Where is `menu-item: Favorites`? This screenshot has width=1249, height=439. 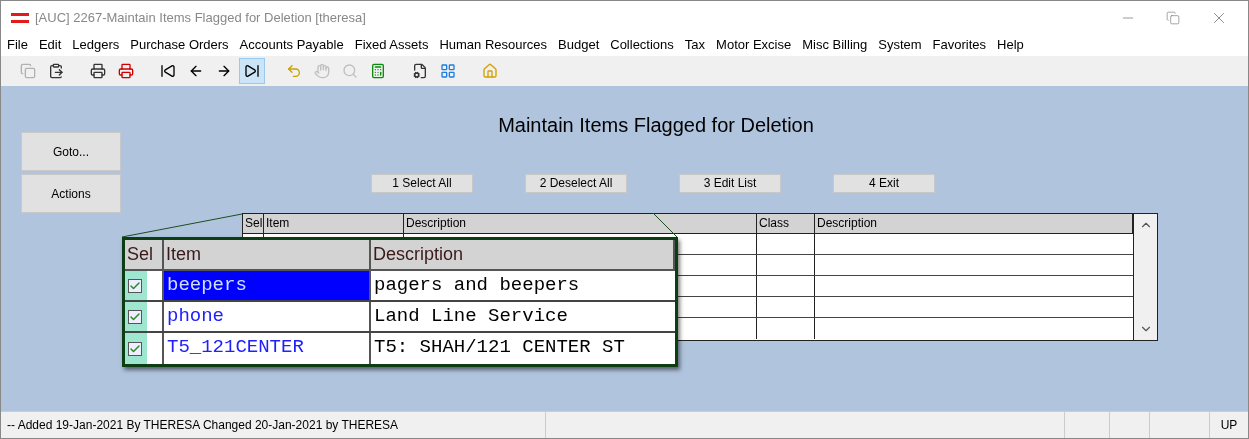 menu-item: Favorites is located at coordinates (959, 45).